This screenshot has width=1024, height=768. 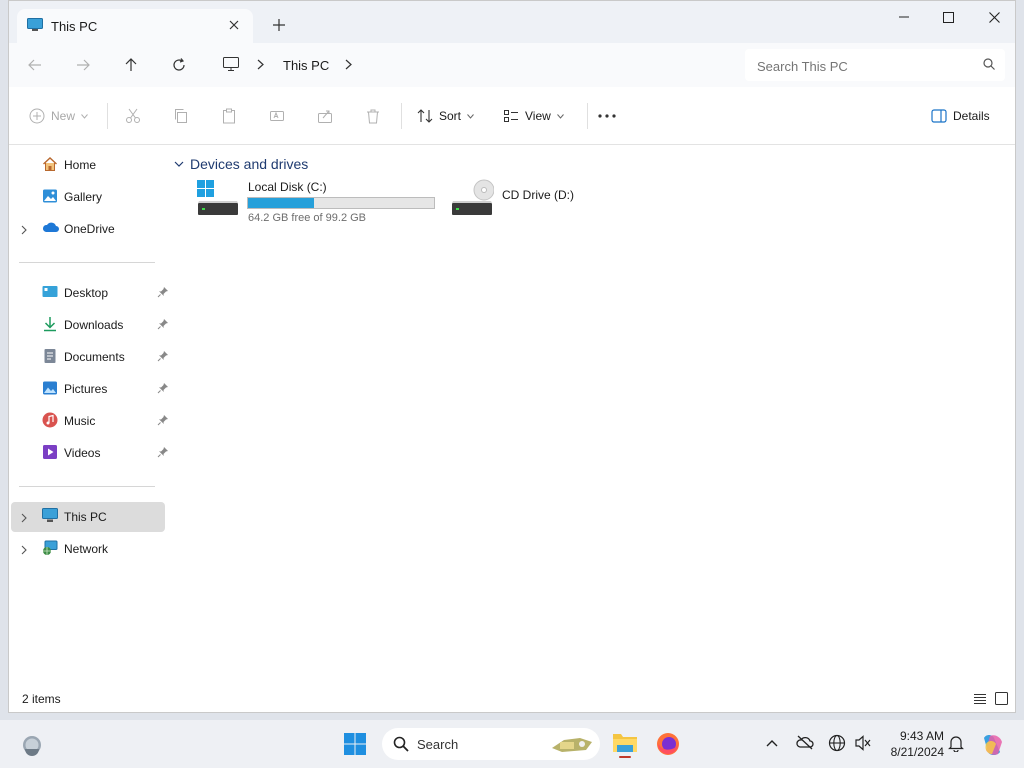 I want to click on breadcrumb-this-pc: This PC, so click(x=306, y=65).